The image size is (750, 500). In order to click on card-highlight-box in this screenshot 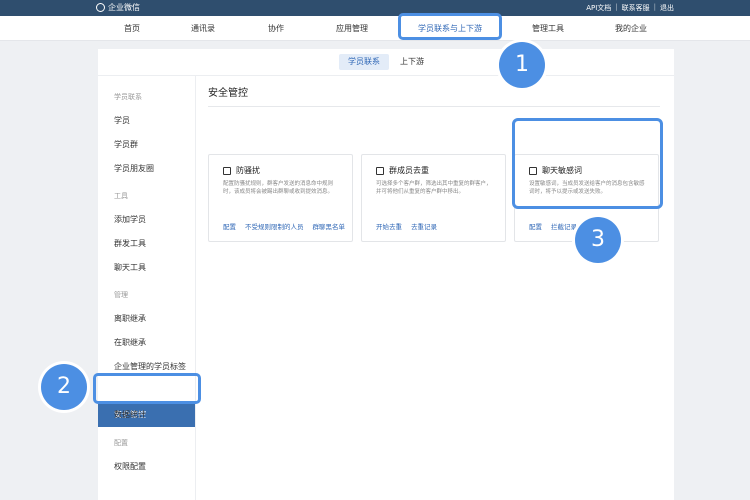, I will do `click(587, 163)`.